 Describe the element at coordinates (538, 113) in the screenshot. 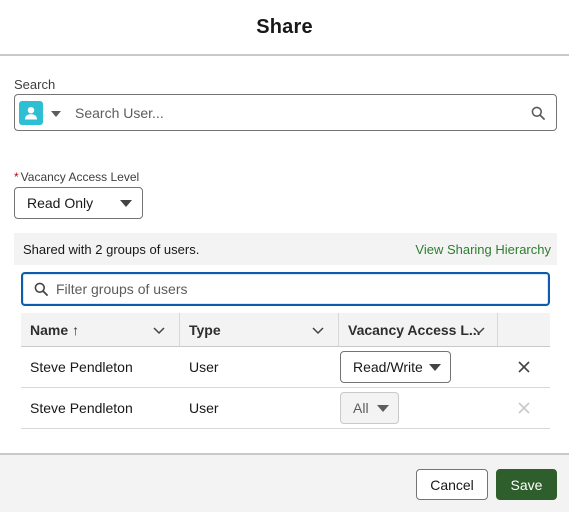

I see `search-icon` at that location.